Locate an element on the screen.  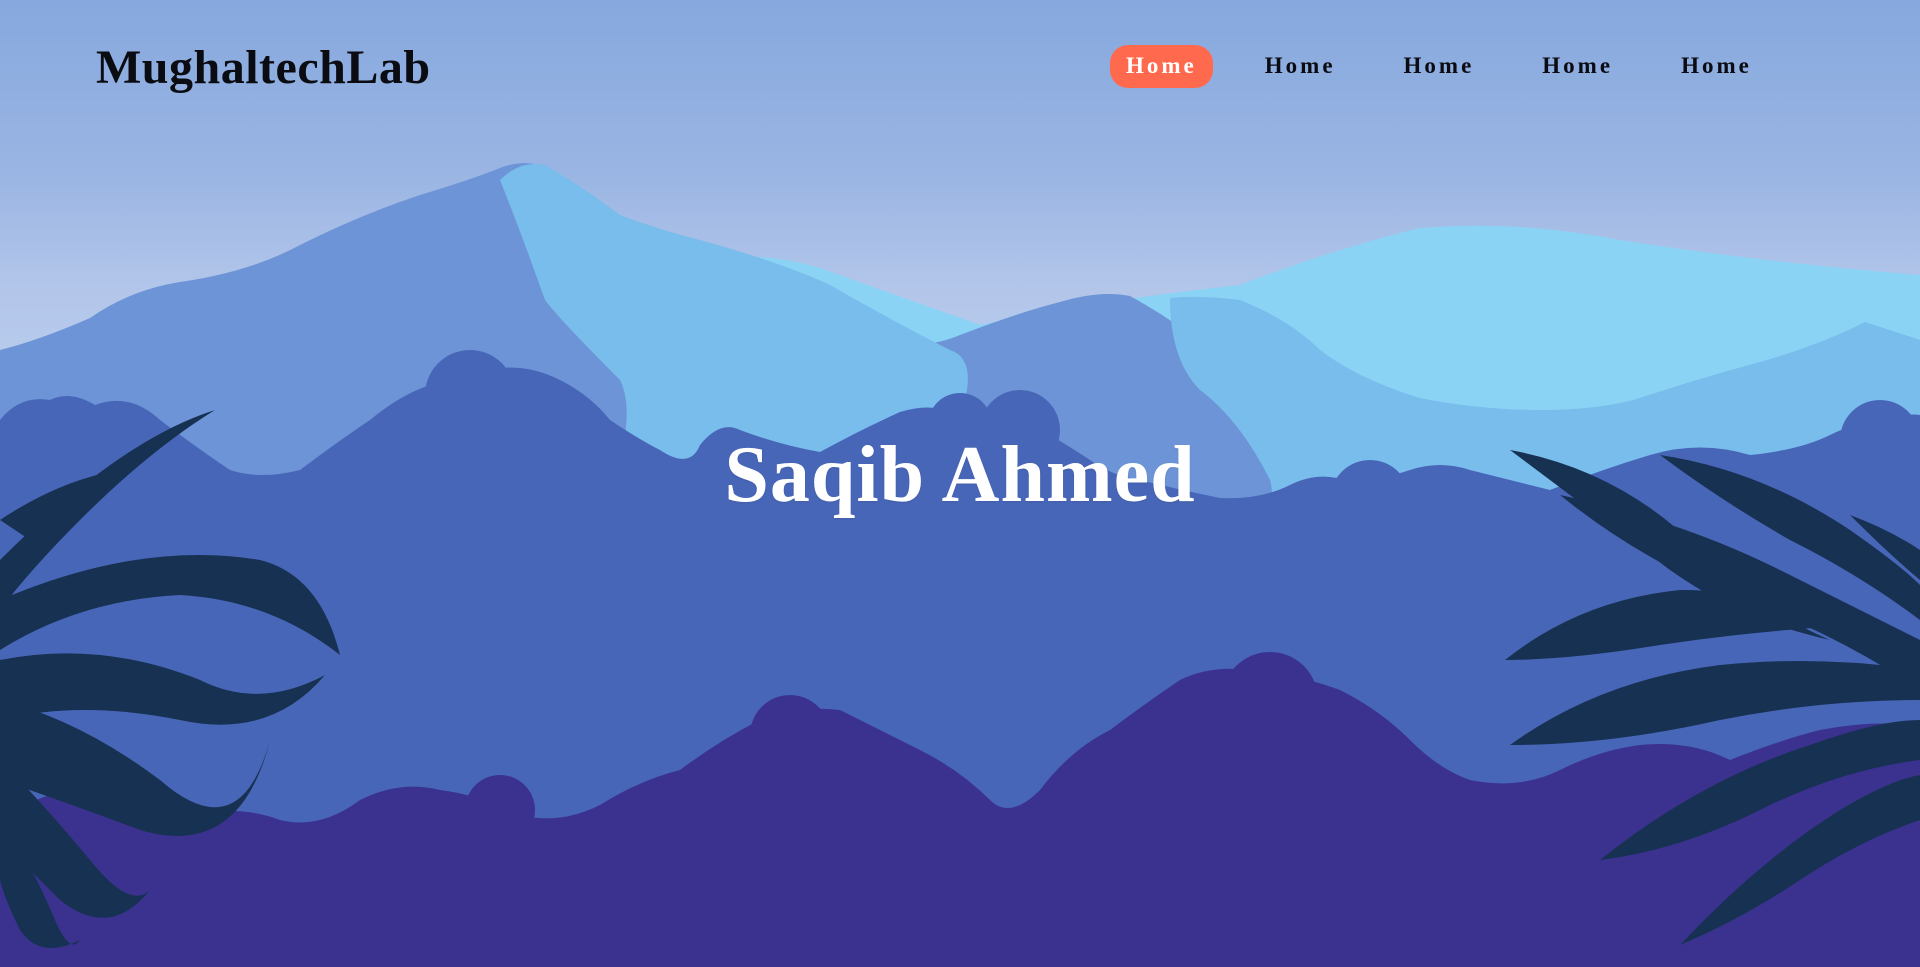
nav-link-home-3: Home is located at coordinates (1439, 66).